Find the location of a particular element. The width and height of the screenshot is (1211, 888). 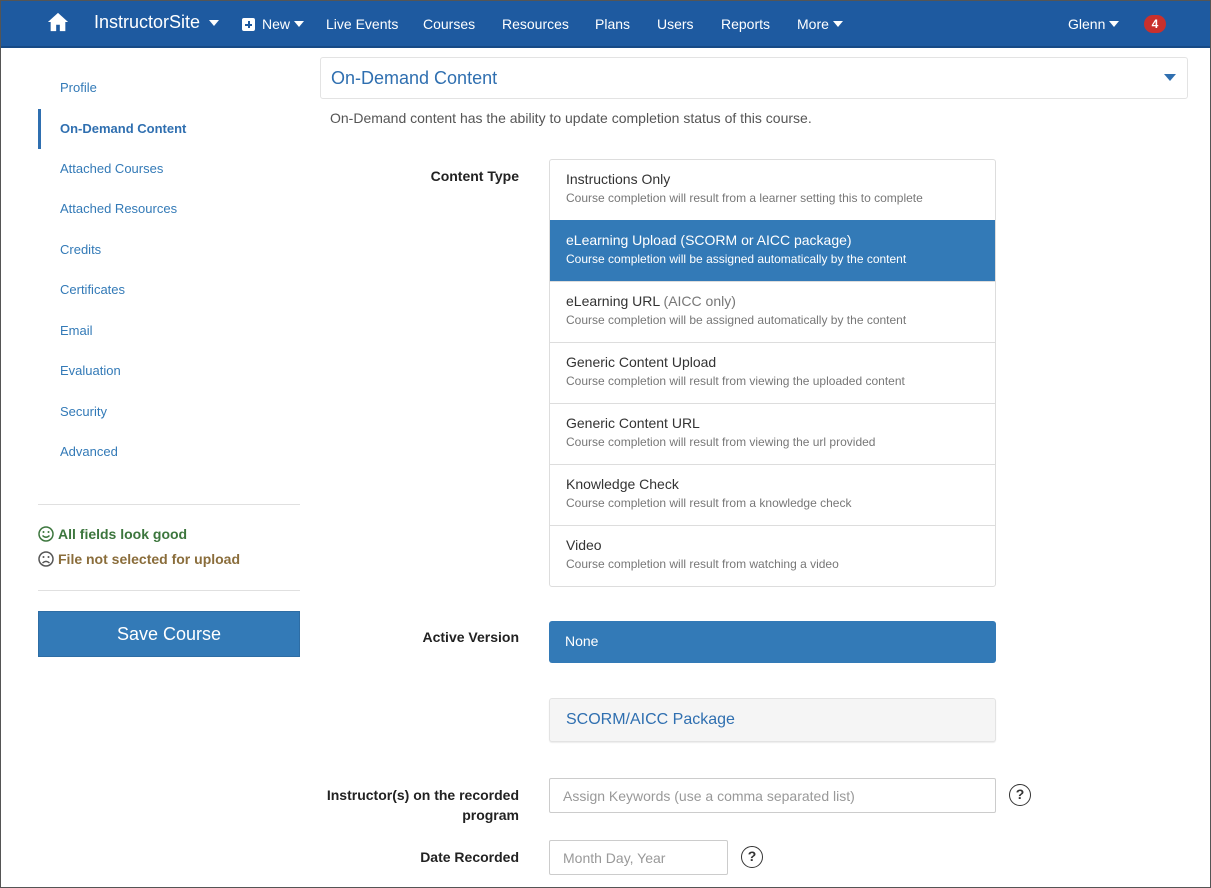

instructors-label-line2: program is located at coordinates (490, 815).